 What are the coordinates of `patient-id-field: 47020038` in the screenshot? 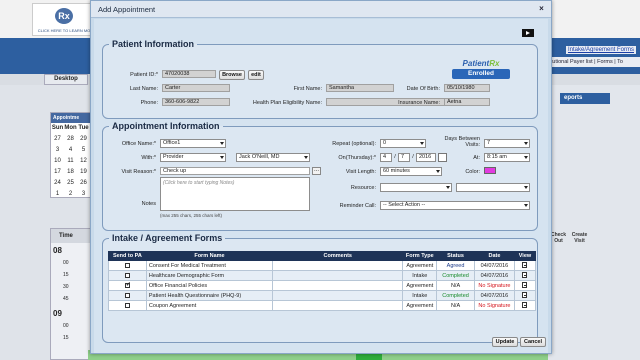 It's located at (189, 74).